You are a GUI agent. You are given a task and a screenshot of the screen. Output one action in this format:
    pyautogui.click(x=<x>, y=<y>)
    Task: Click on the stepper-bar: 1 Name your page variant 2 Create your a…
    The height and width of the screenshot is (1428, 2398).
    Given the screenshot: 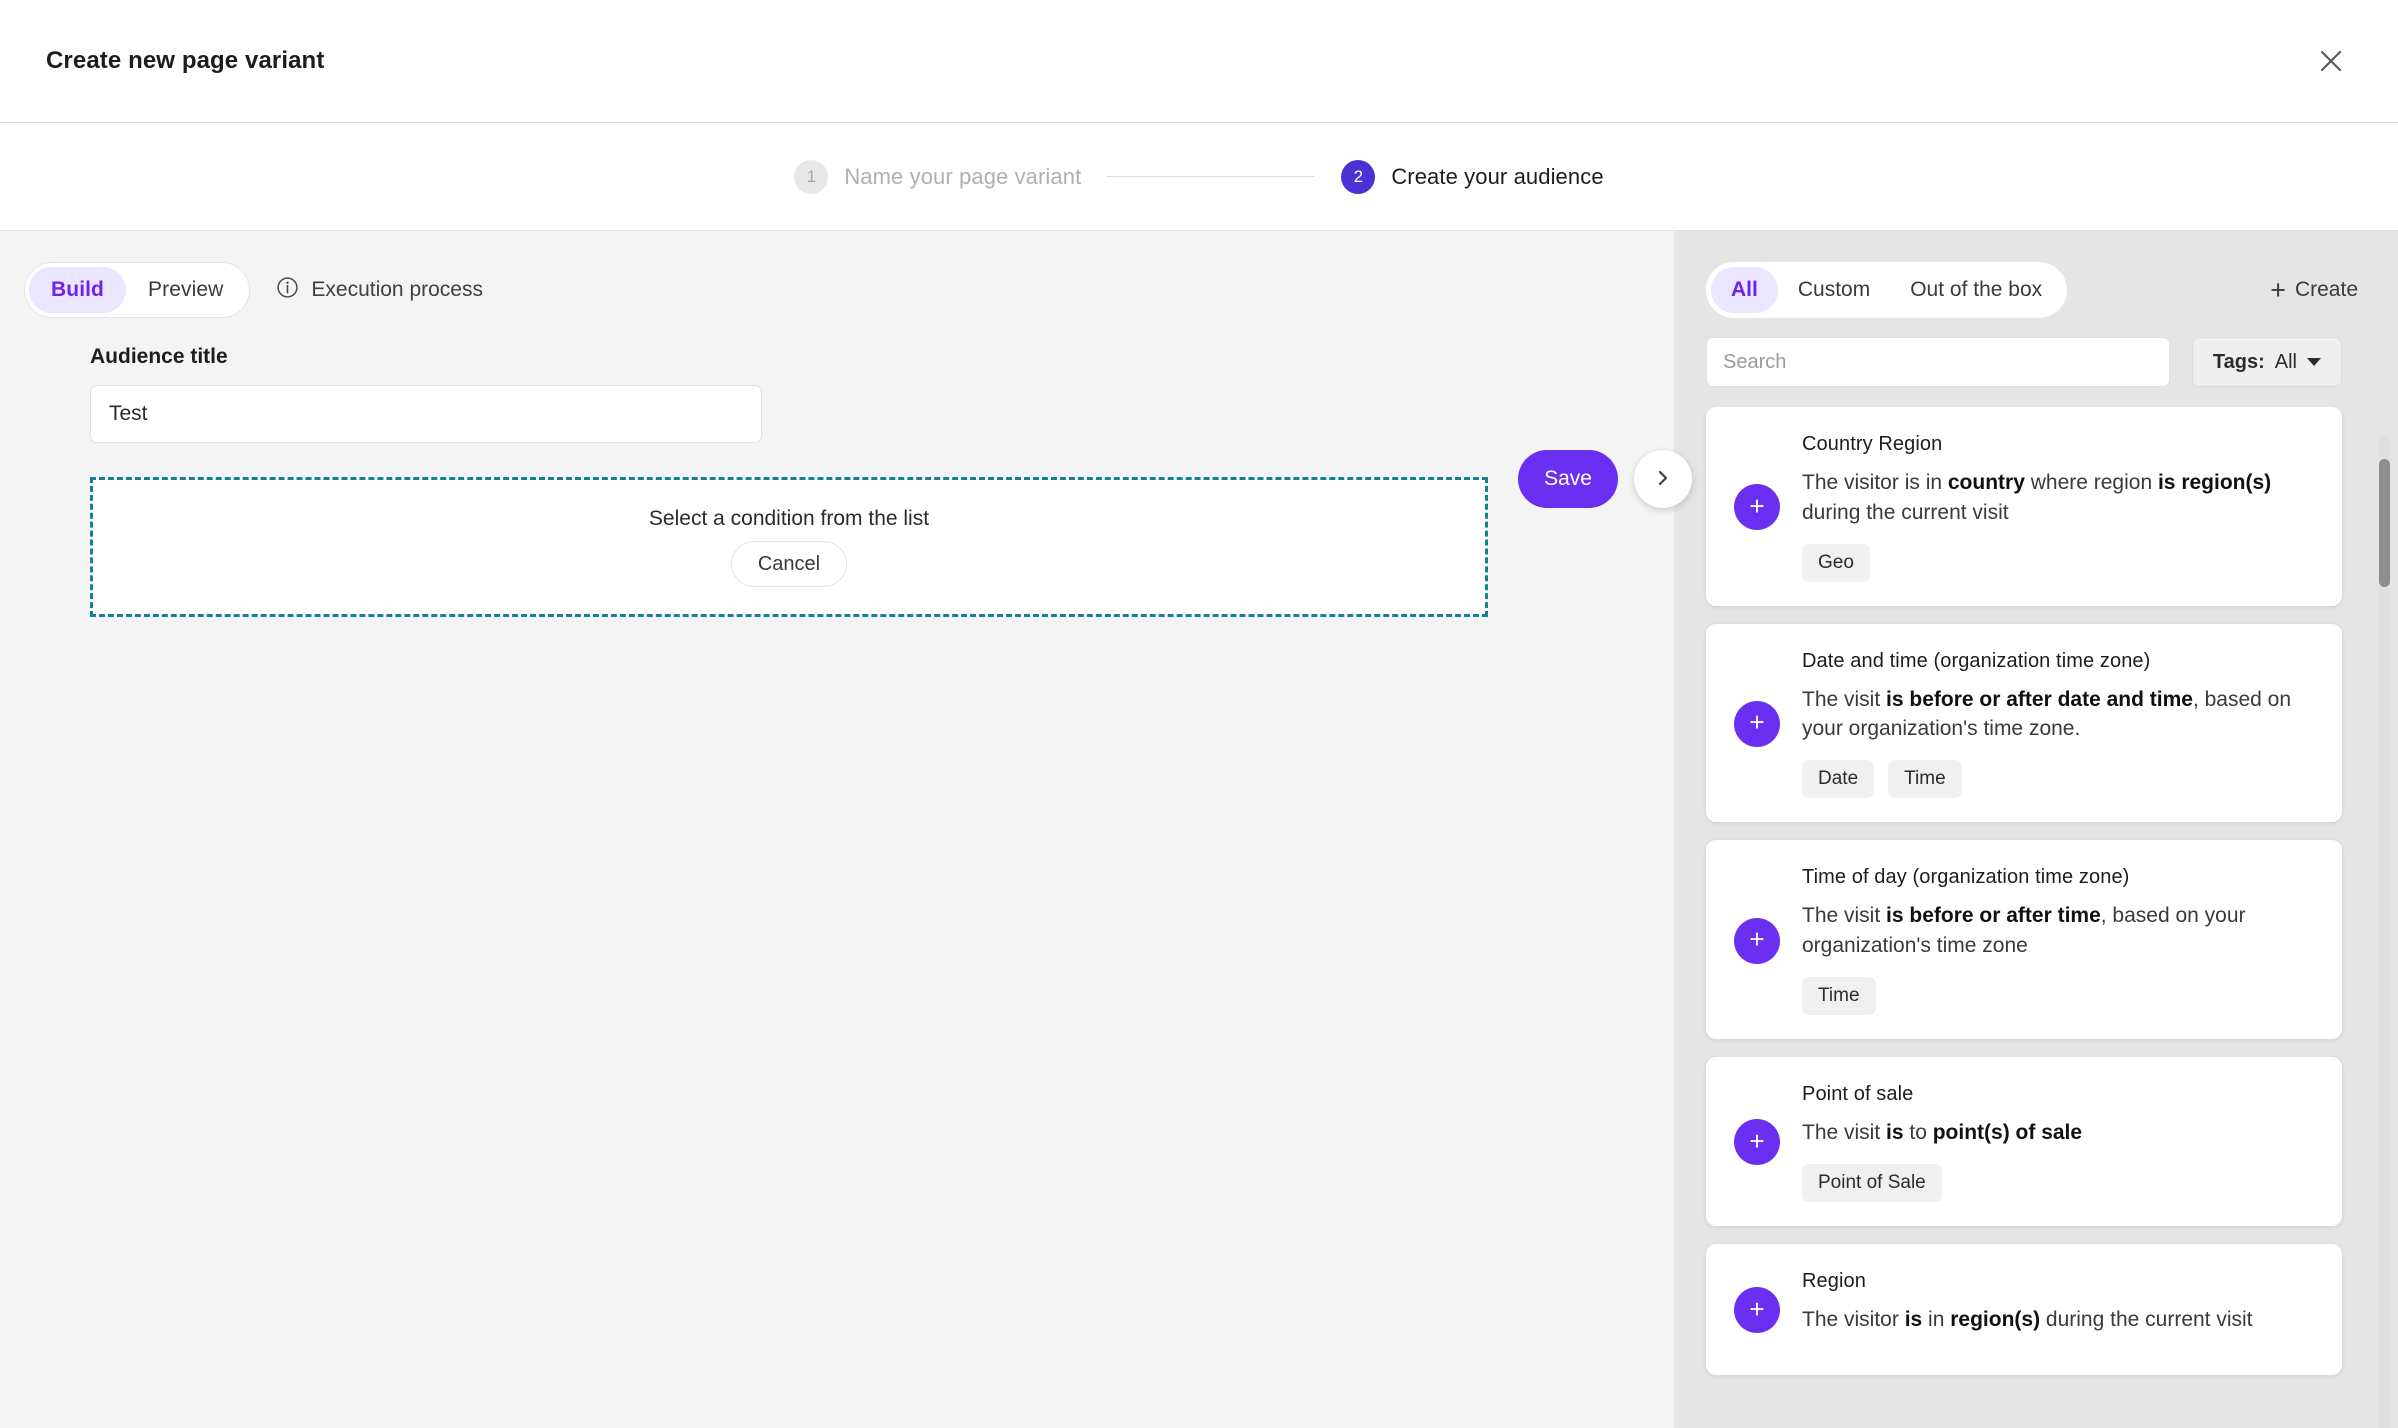 What is the action you would take?
    pyautogui.click(x=1199, y=177)
    